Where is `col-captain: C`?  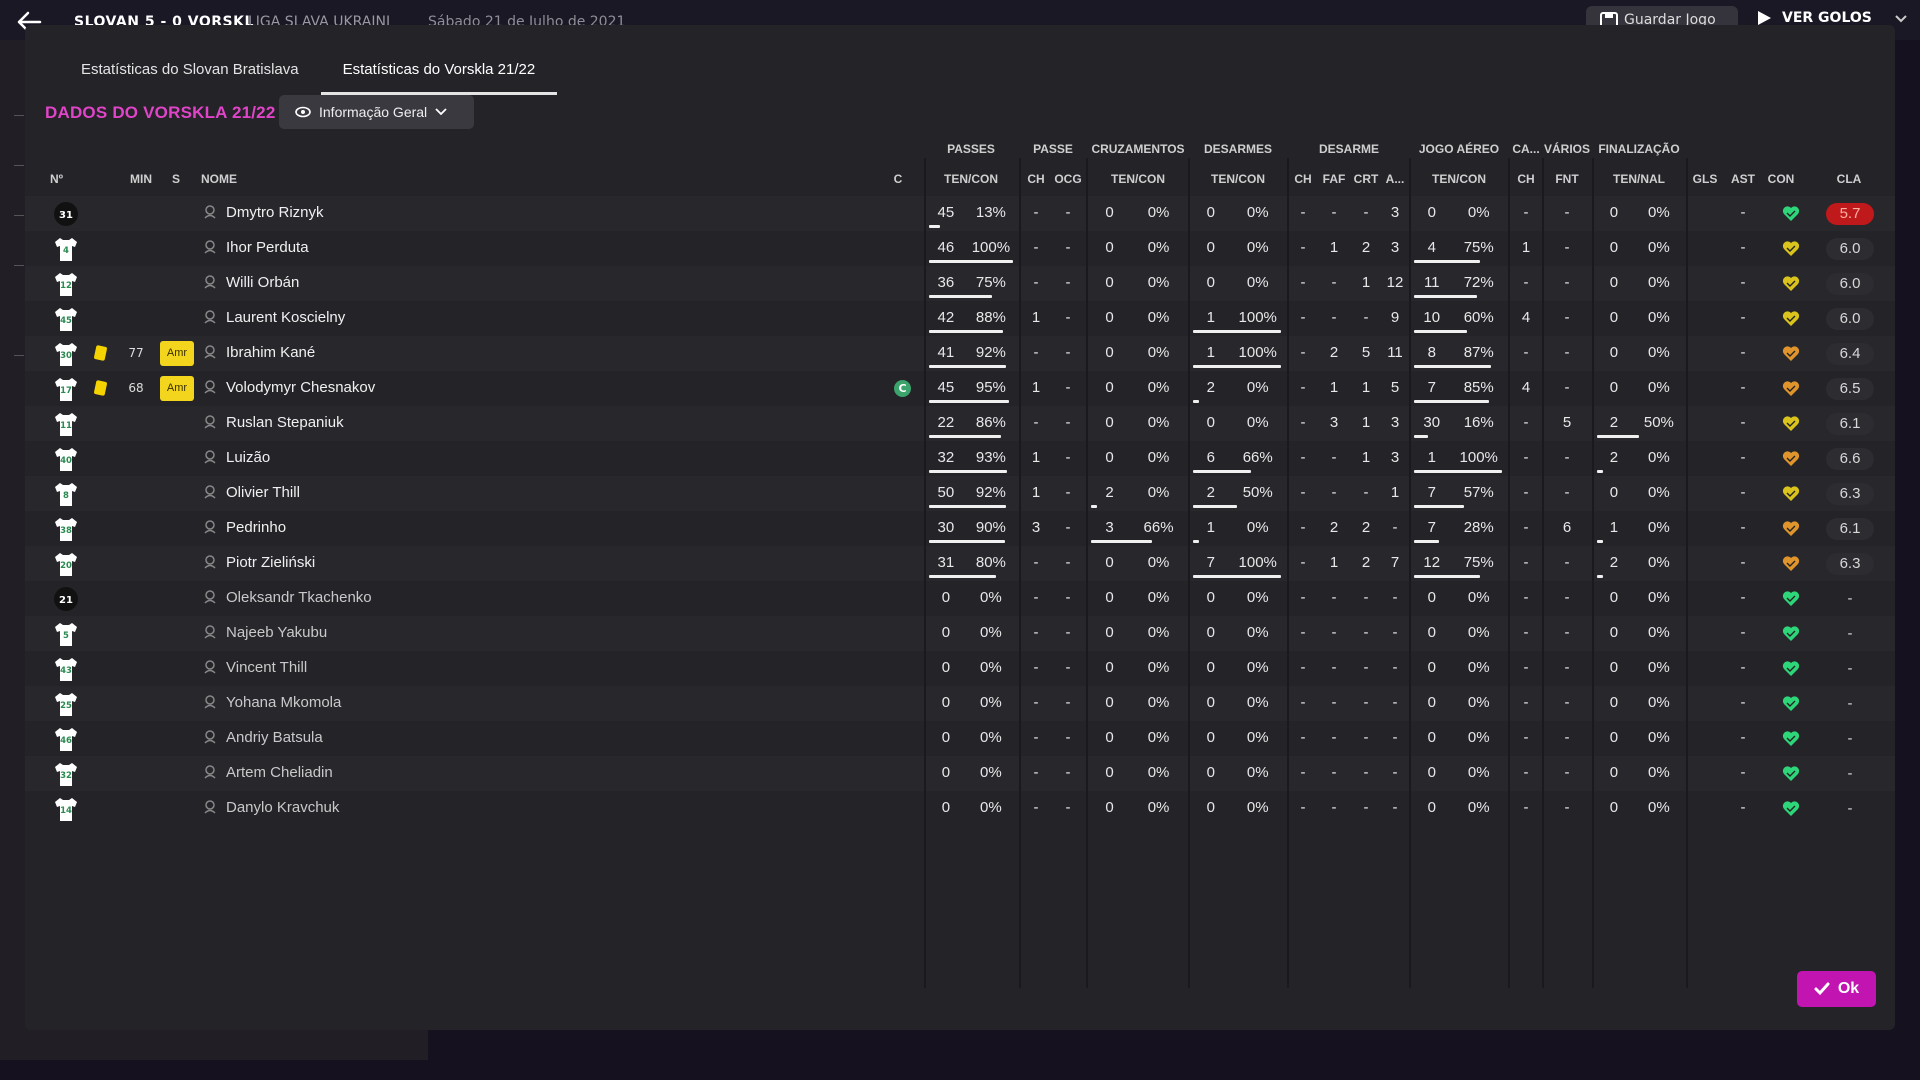
col-captain: C is located at coordinates (898, 179).